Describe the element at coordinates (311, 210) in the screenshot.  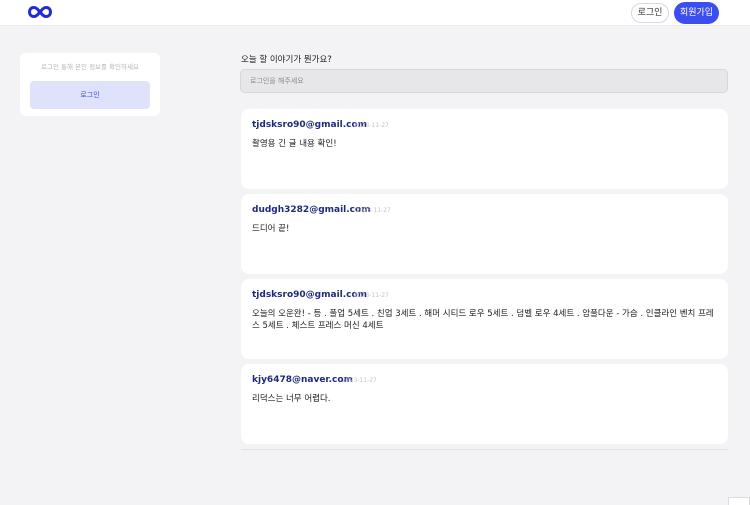
I see `post-author: dudgh3282@gmail.com` at that location.